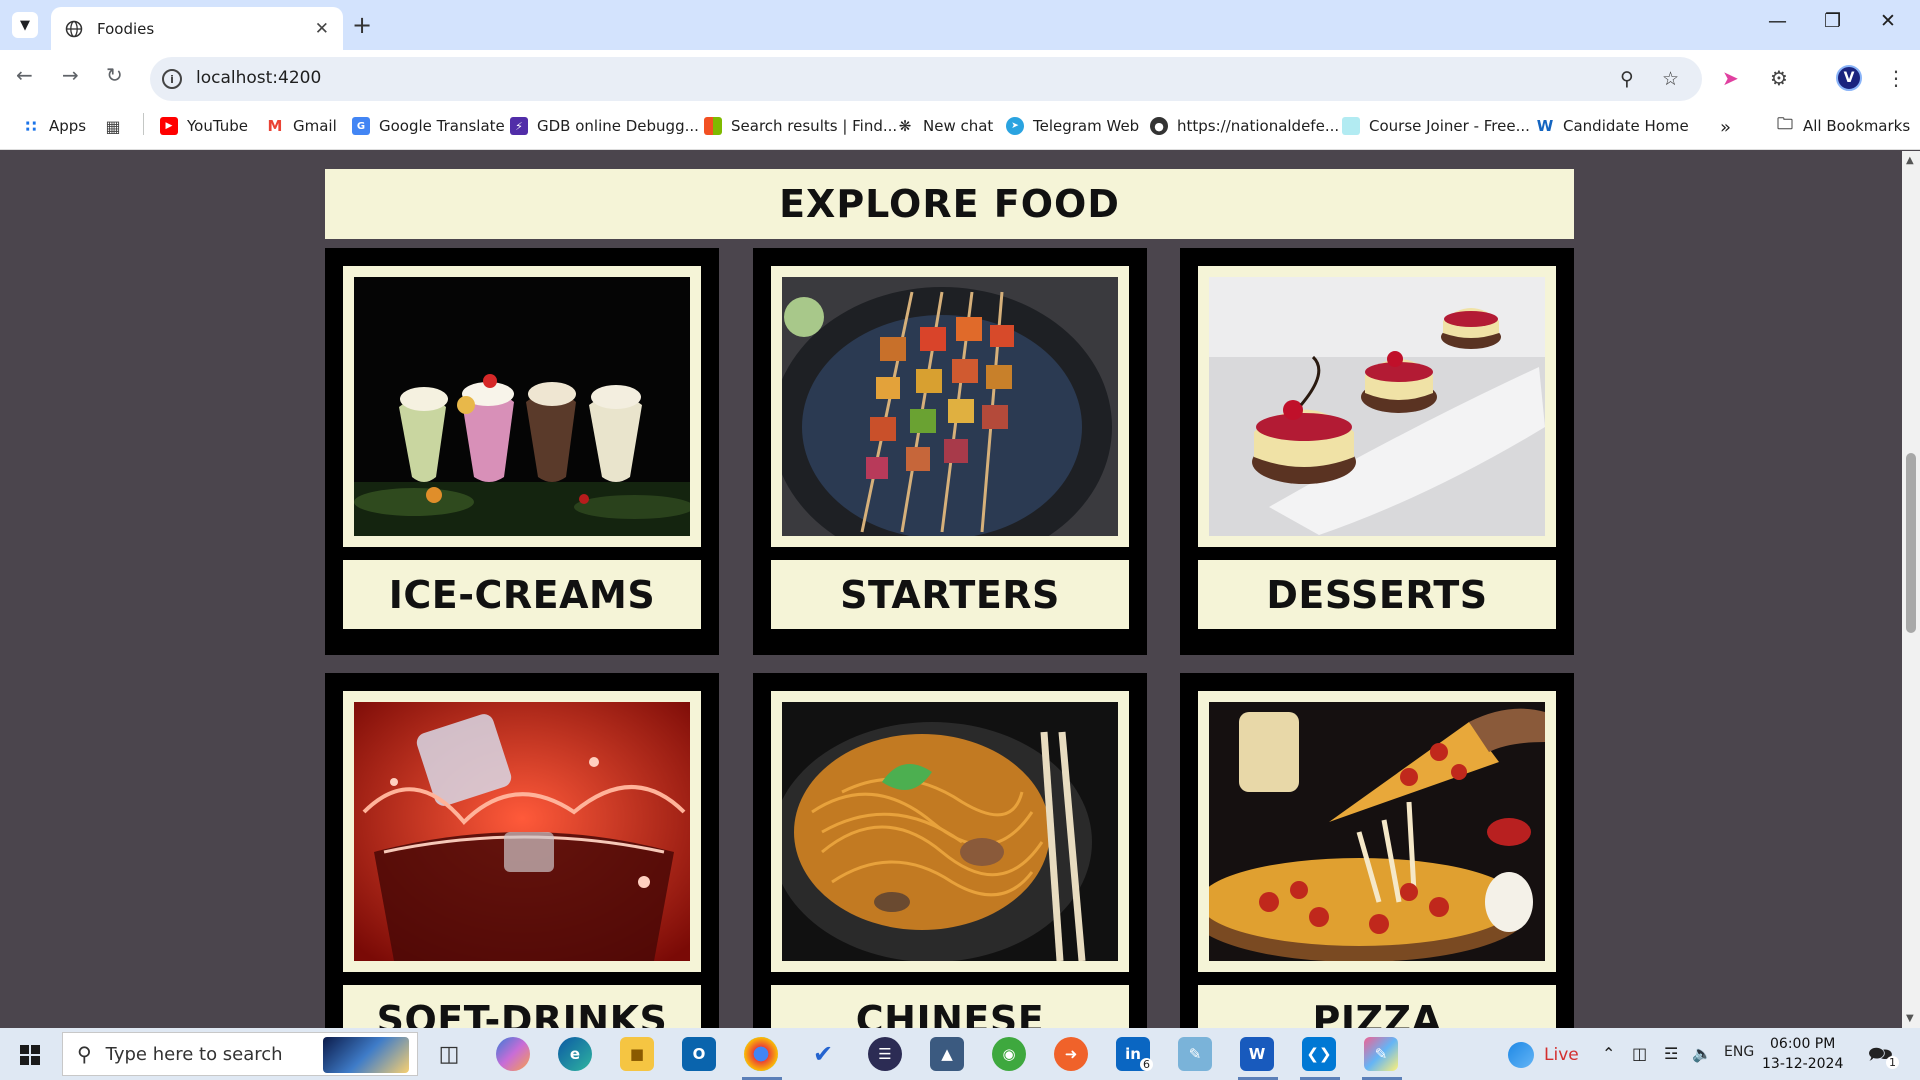  I want to click on category-label: CHINESE, so click(950, 1006).